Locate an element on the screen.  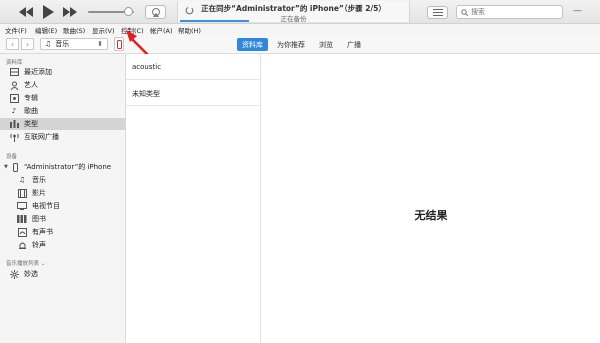
radio-icon is located at coordinates (14, 137).